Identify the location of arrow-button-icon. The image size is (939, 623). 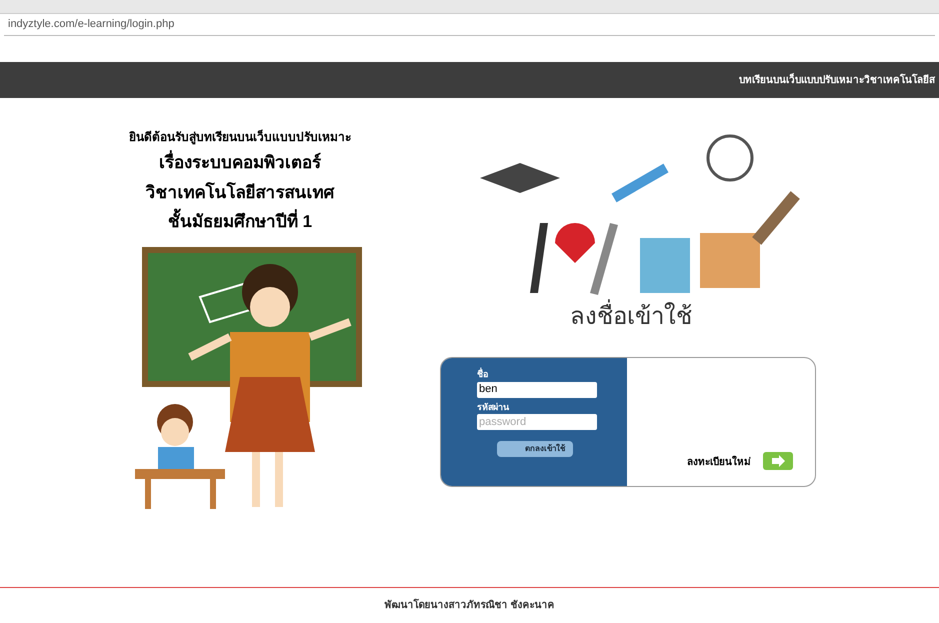
(778, 461).